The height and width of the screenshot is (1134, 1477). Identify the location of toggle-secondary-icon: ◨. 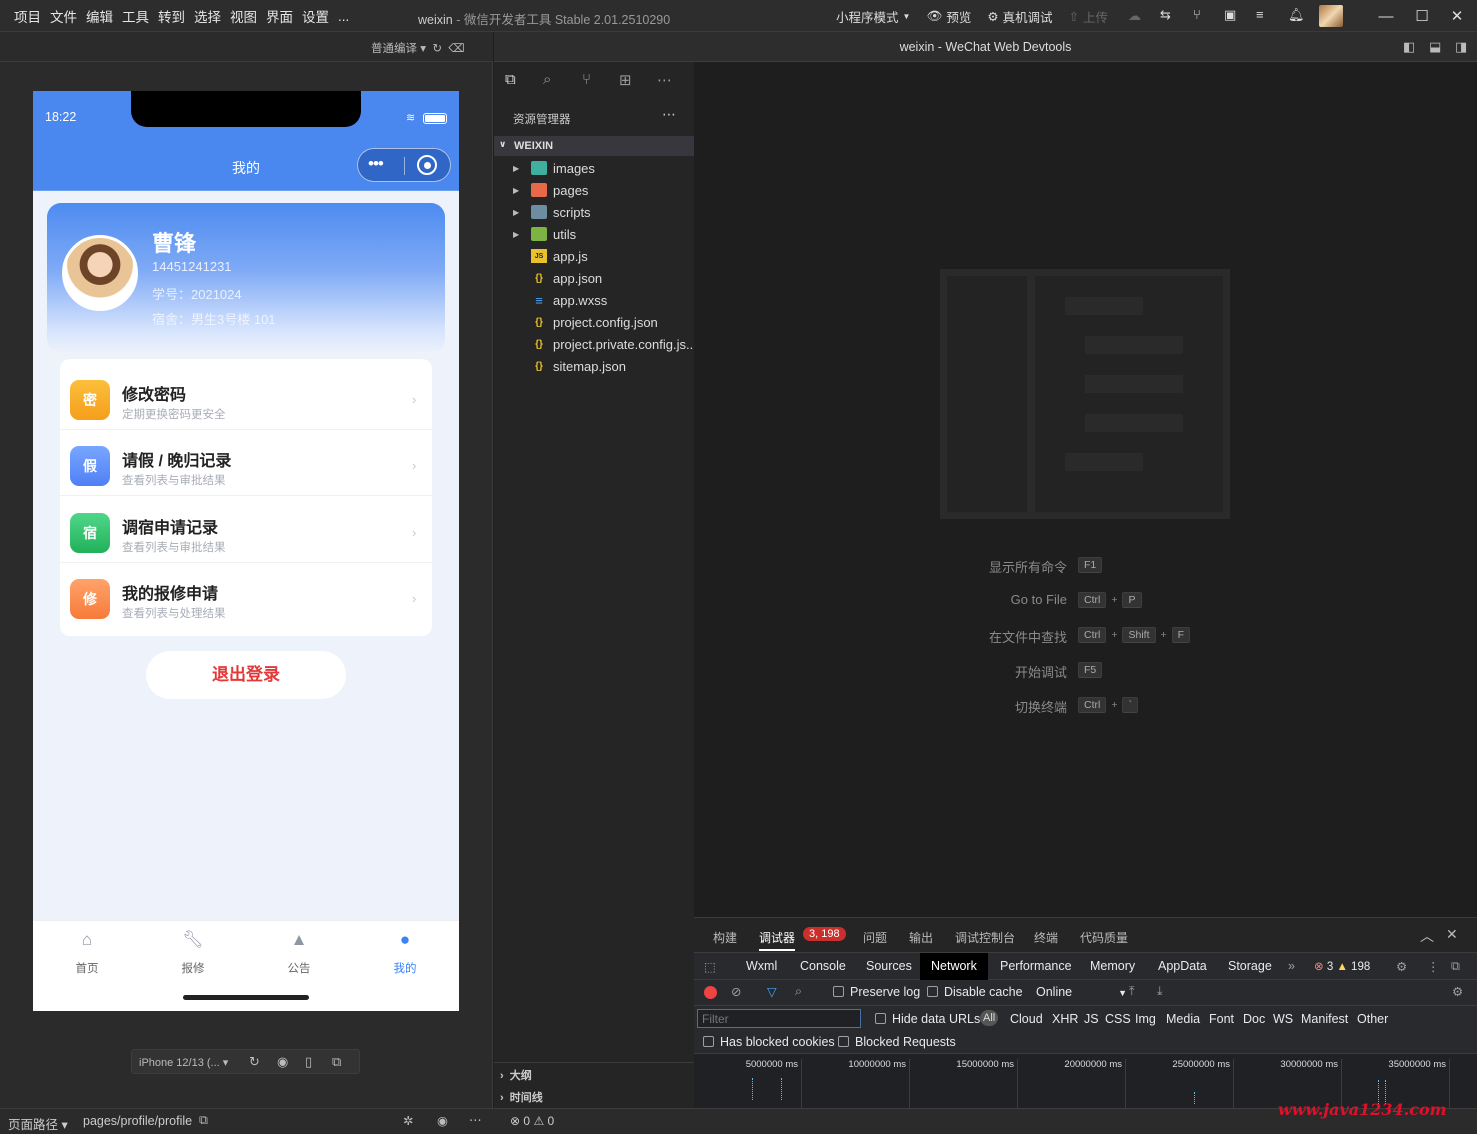
(1461, 47).